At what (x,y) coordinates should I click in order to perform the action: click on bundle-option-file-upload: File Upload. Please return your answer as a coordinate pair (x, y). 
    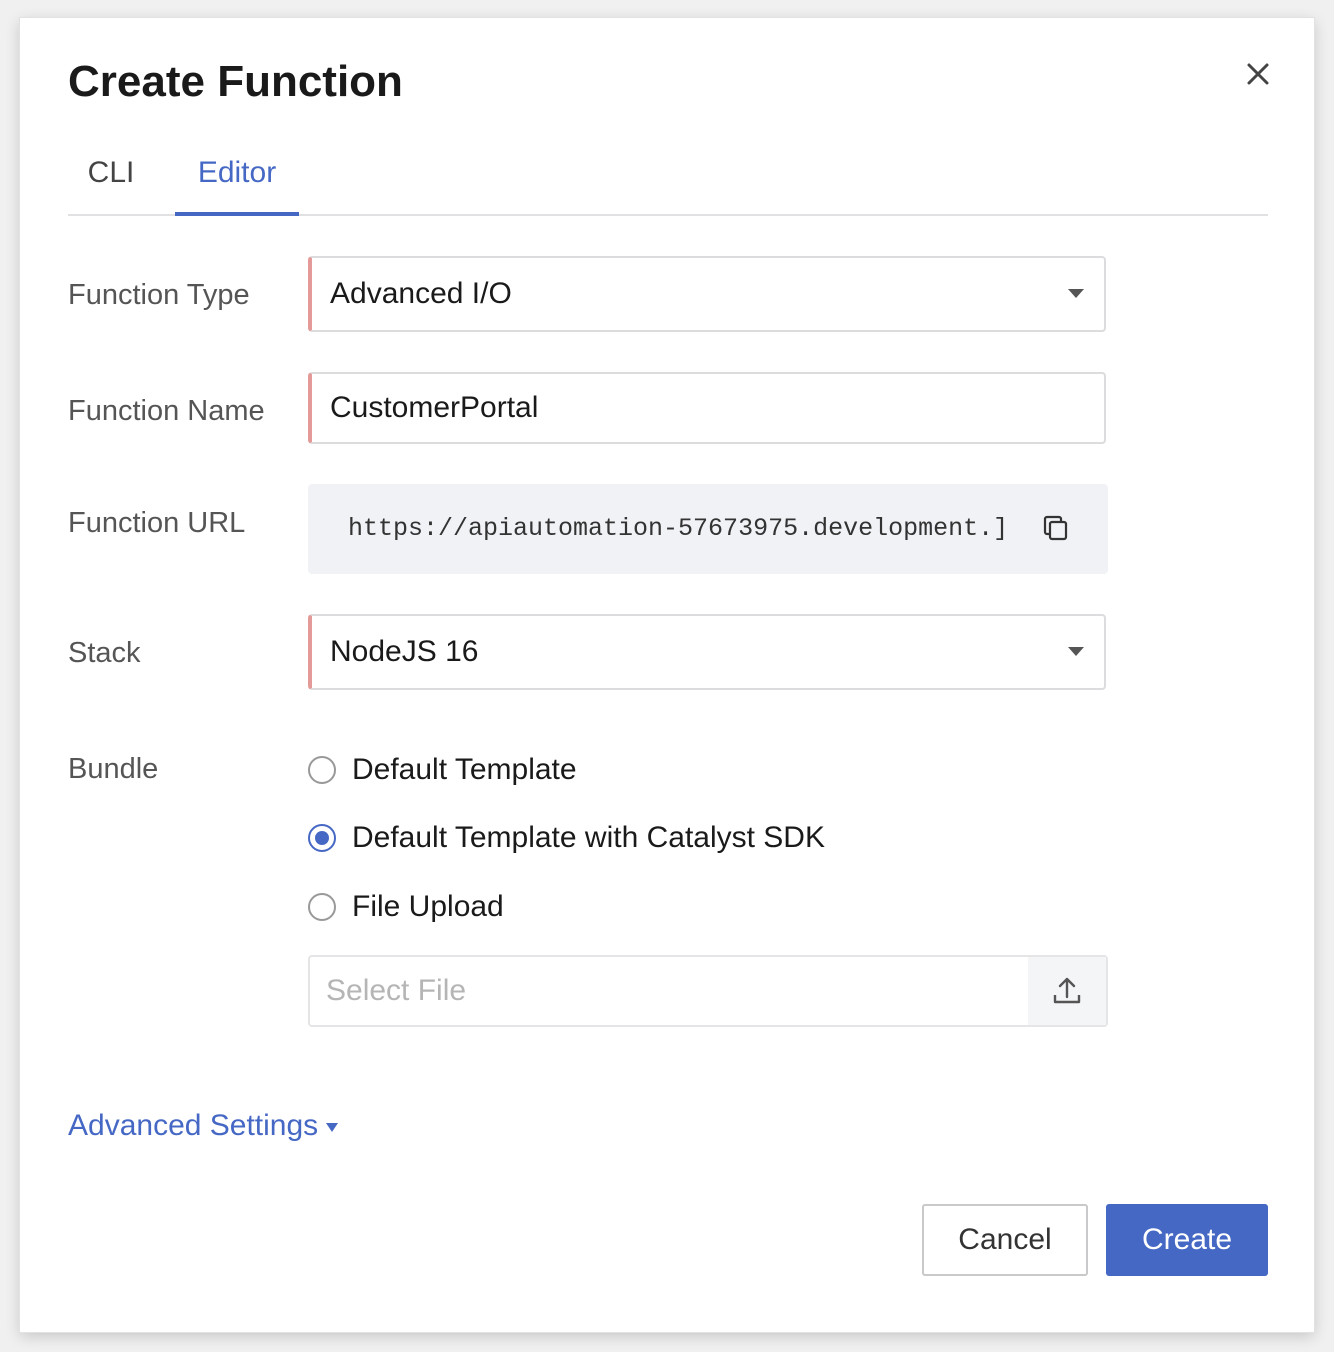
    Looking at the image, I should click on (406, 907).